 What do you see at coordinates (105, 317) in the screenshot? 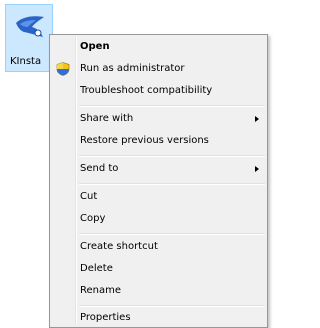
I see `menu-item-label: Properties` at bounding box center [105, 317].